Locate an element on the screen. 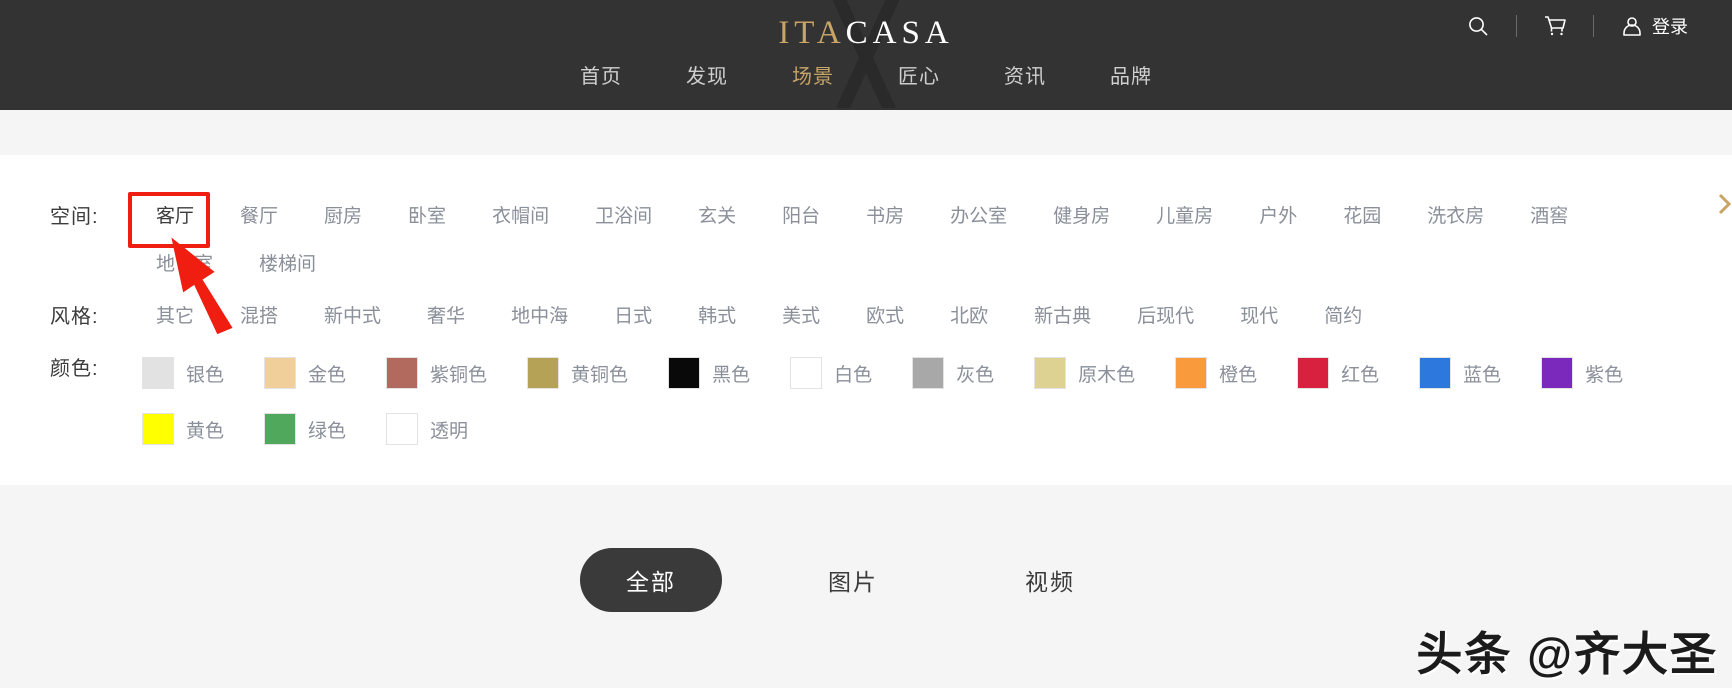 The image size is (1732, 688). login-button: 登录 is located at coordinates (1654, 26).